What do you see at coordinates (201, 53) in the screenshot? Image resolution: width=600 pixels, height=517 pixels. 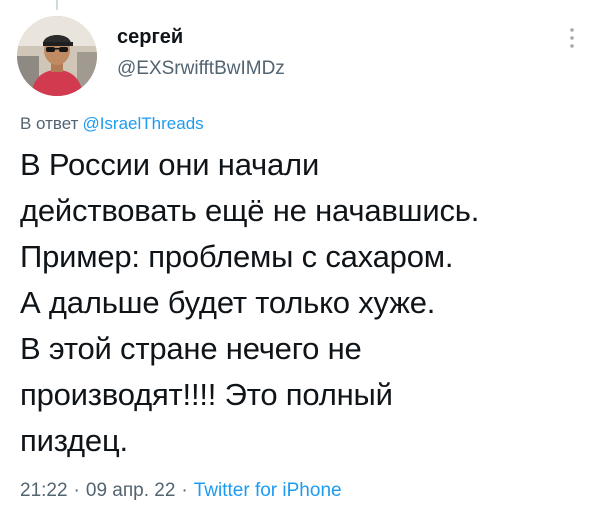 I see `tweet-header: сергей @EXSrwifftBwIMDz` at bounding box center [201, 53].